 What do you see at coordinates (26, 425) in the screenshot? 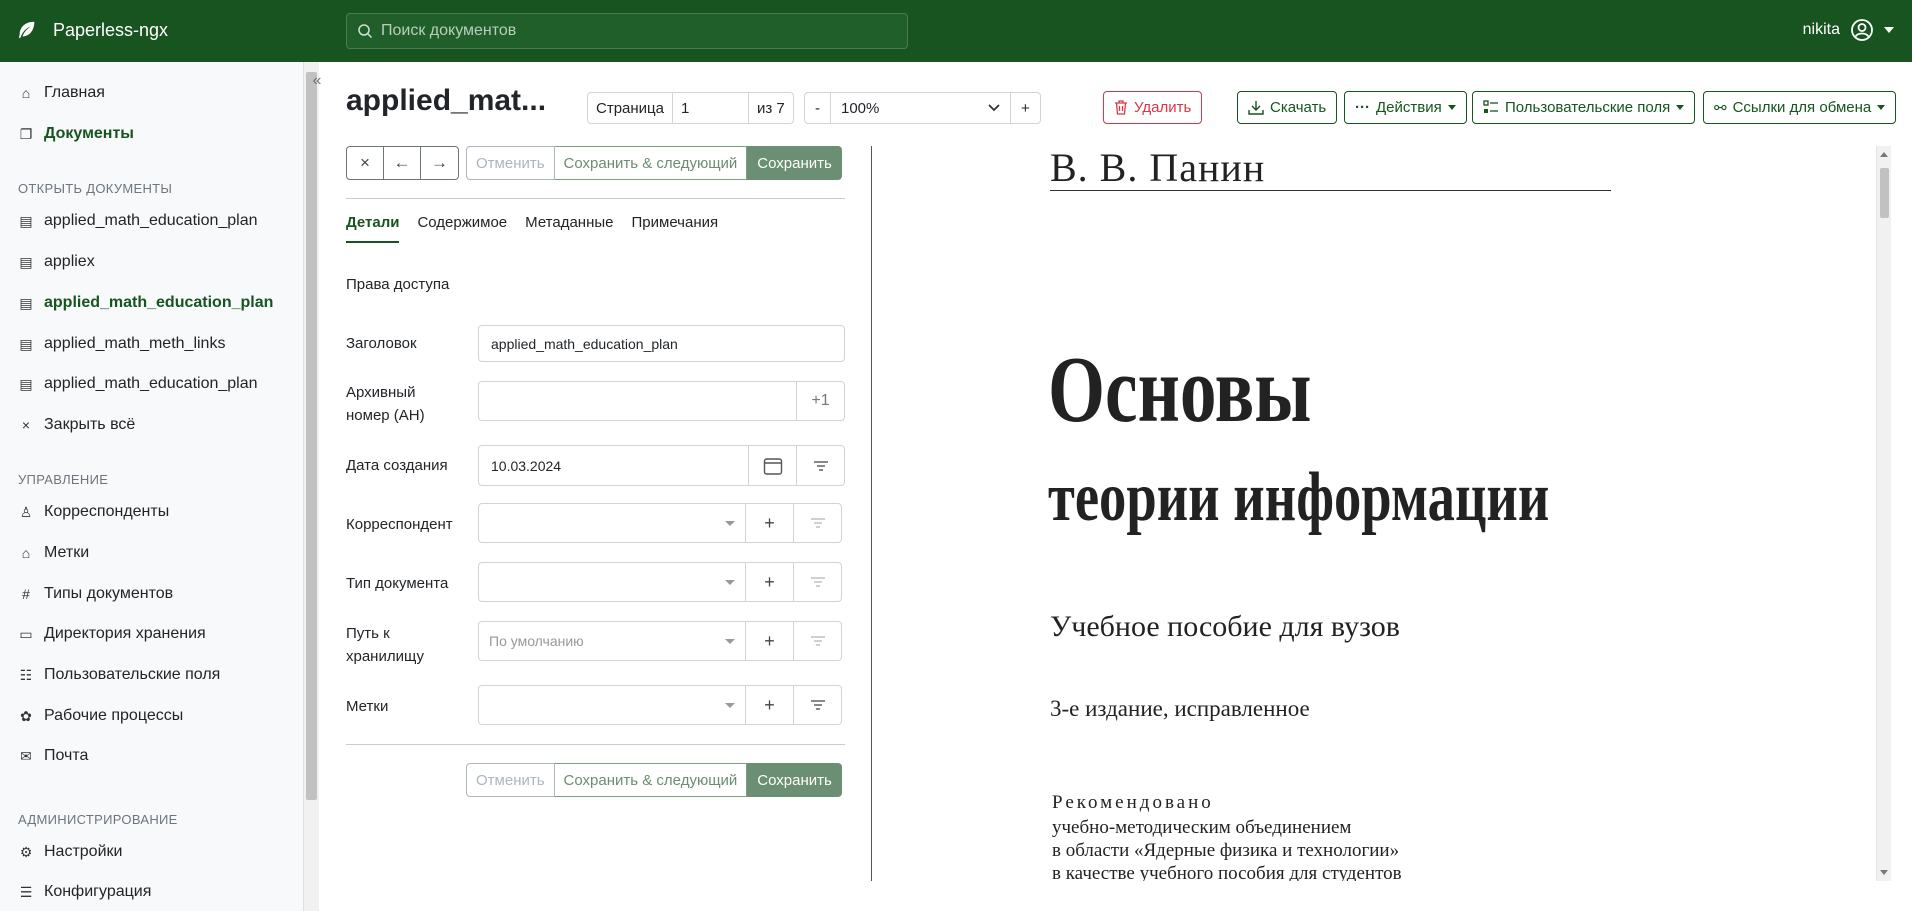
I see `close-icon: ×` at bounding box center [26, 425].